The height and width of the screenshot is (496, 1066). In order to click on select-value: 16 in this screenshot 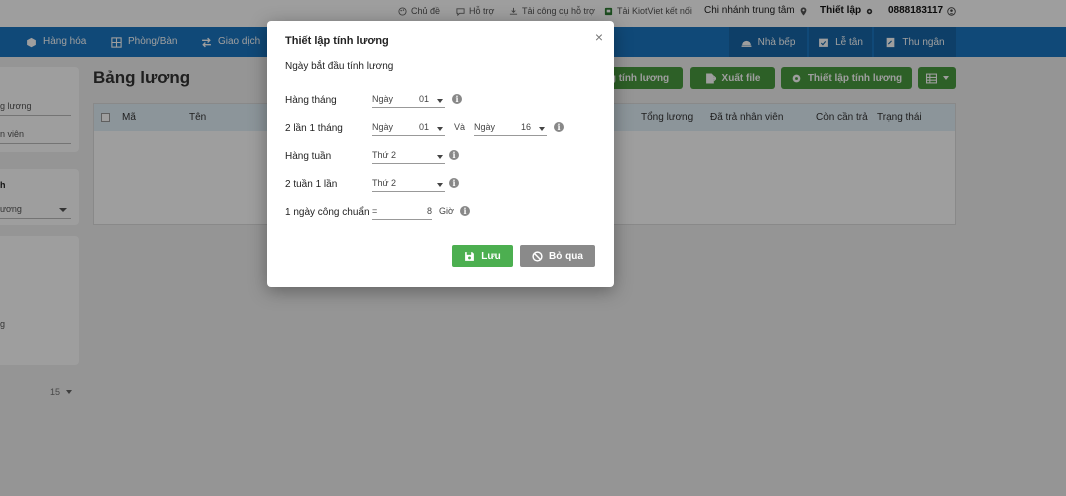, I will do `click(526, 127)`.